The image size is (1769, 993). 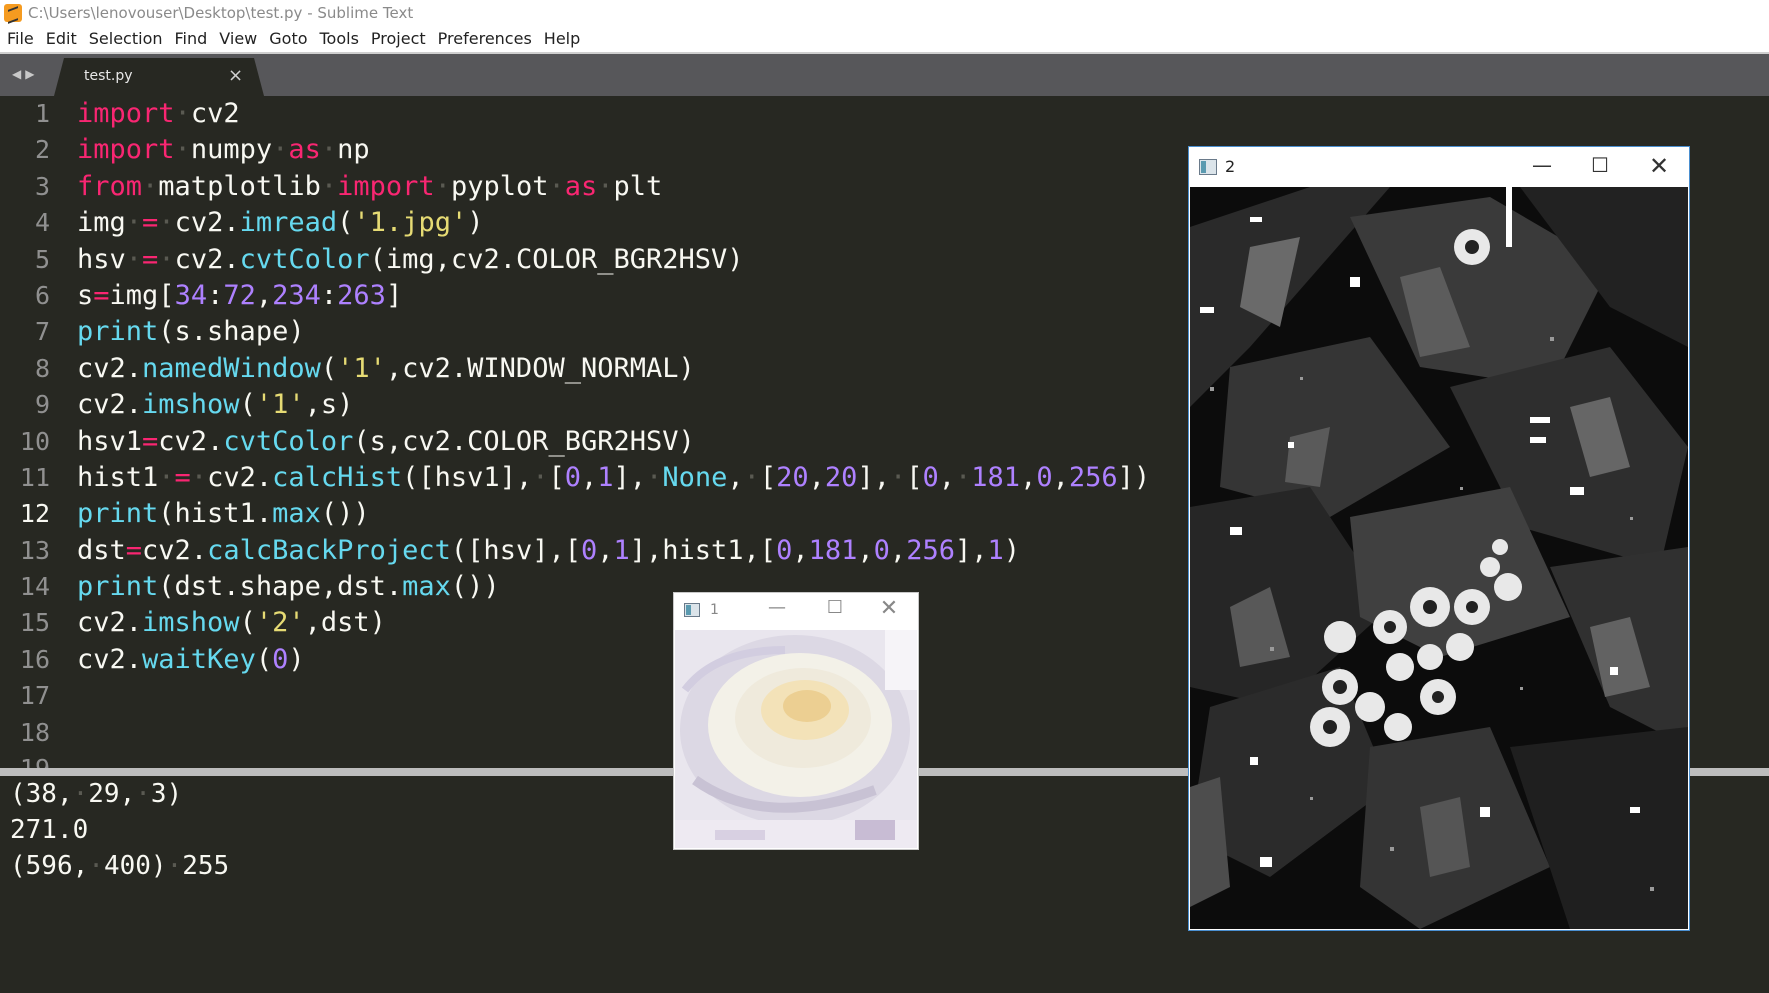 I want to click on menu-help: Help, so click(x=562, y=39).